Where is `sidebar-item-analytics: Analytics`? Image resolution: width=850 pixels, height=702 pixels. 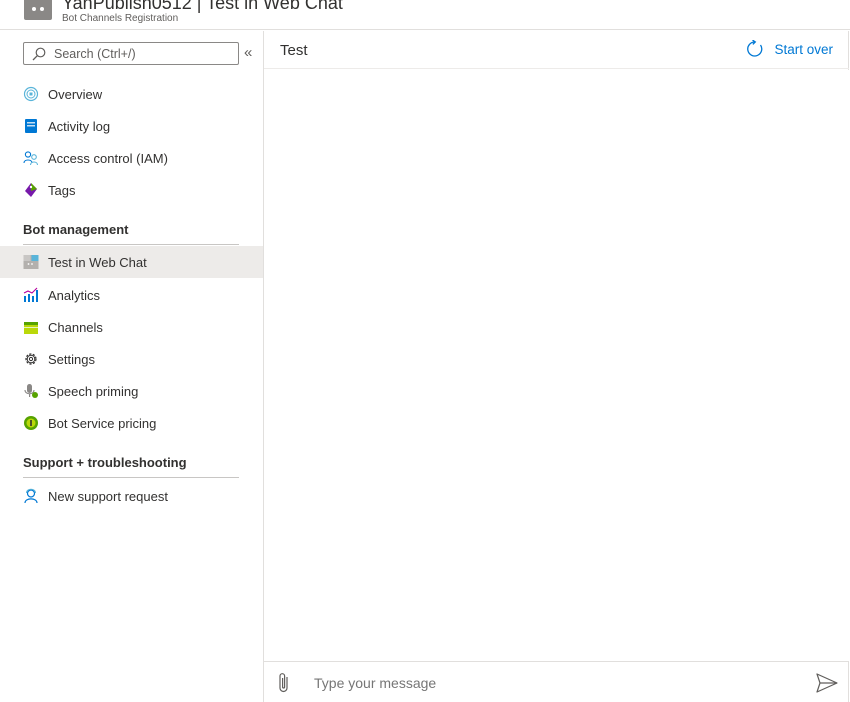
sidebar-item-analytics: Analytics is located at coordinates (131, 295).